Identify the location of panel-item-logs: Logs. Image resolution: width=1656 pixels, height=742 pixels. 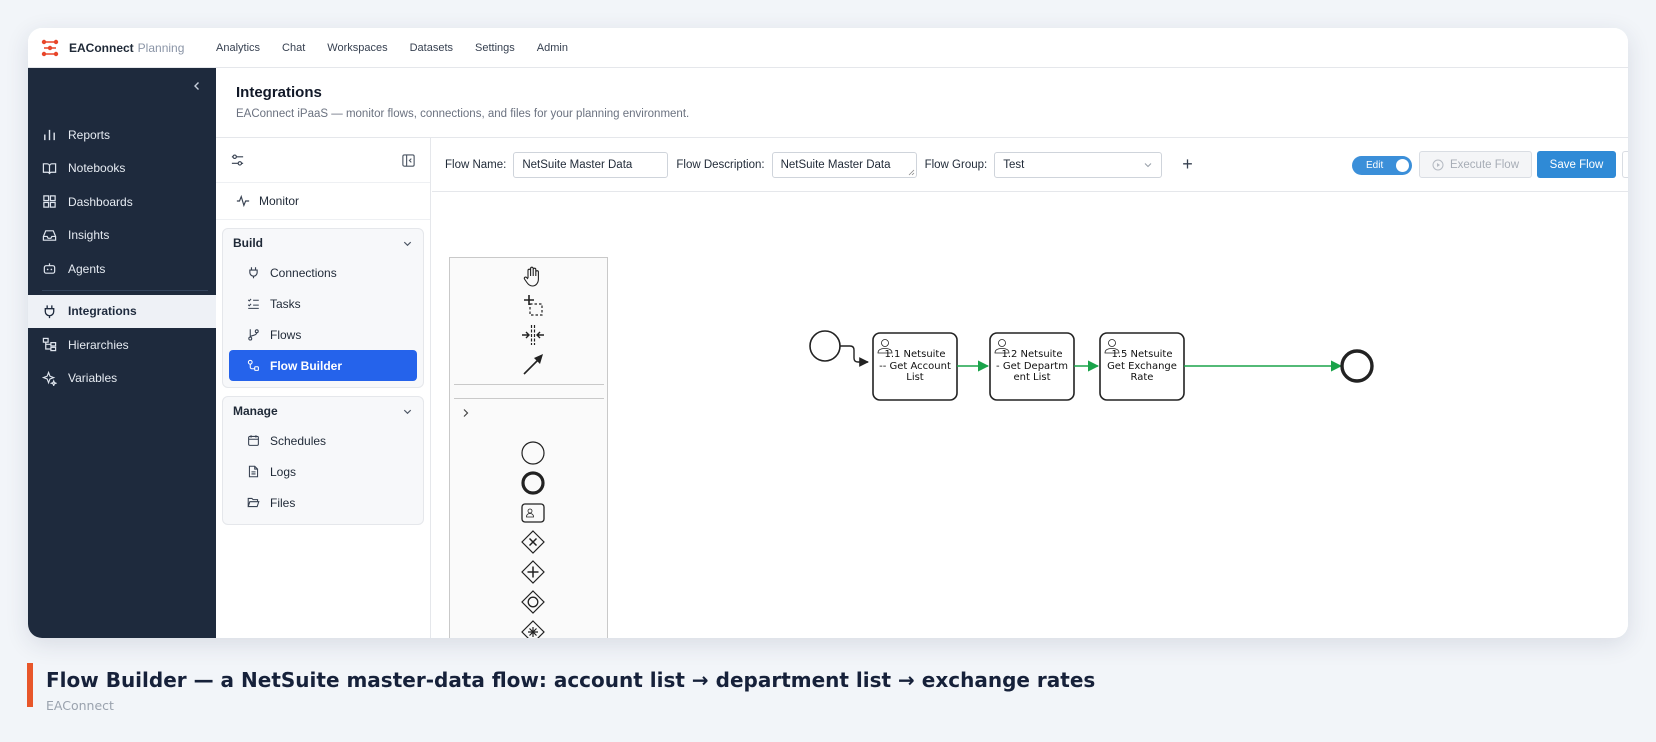
(323, 471).